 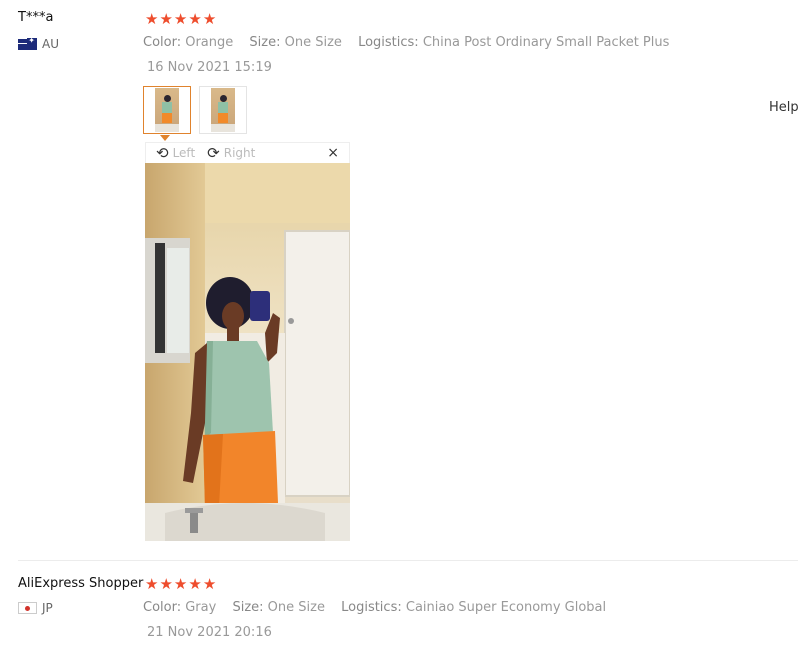 What do you see at coordinates (333, 153) in the screenshot?
I see `close-icon: ×` at bounding box center [333, 153].